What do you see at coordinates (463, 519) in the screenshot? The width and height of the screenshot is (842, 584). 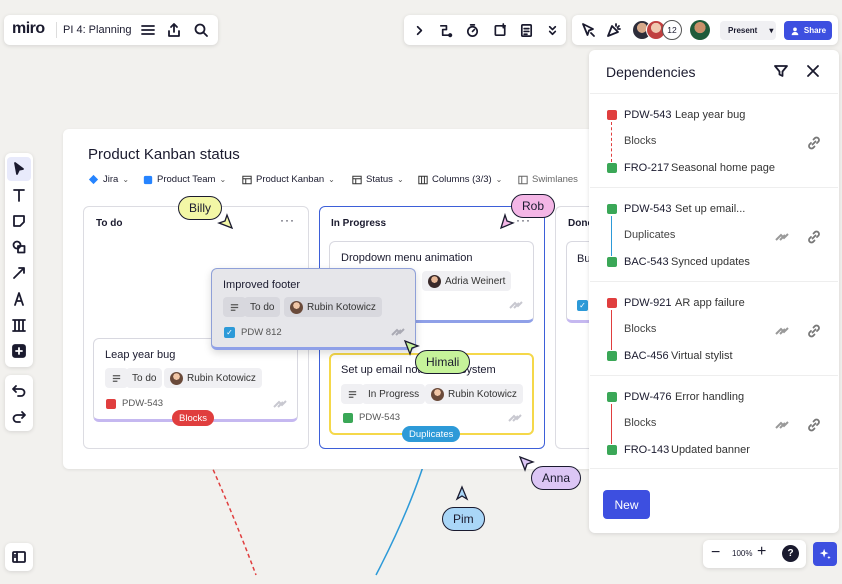 I see `cursor-label-pim: Pim` at bounding box center [463, 519].